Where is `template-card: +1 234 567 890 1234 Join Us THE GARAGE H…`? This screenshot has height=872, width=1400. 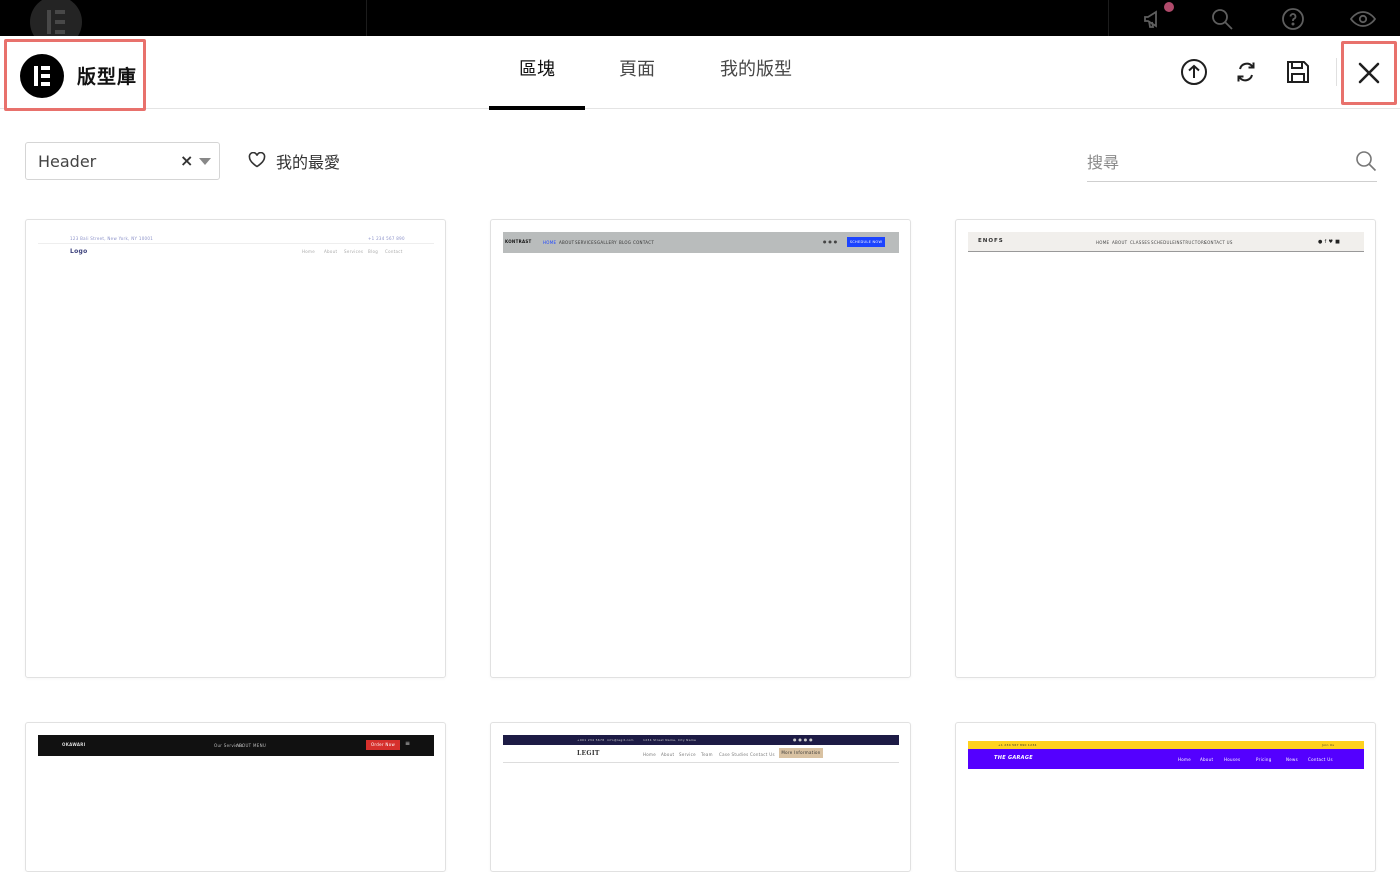
template-card: +1 234 567 890 1234 Join Us THE GARAGE H… is located at coordinates (1165, 797).